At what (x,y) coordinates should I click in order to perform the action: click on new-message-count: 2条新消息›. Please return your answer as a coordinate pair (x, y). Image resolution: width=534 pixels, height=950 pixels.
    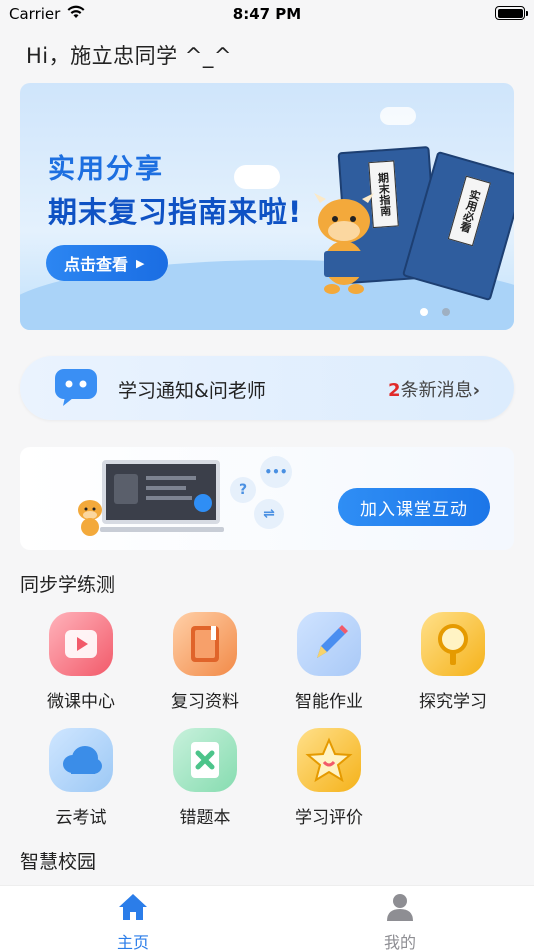
    Looking at the image, I should click on (434, 389).